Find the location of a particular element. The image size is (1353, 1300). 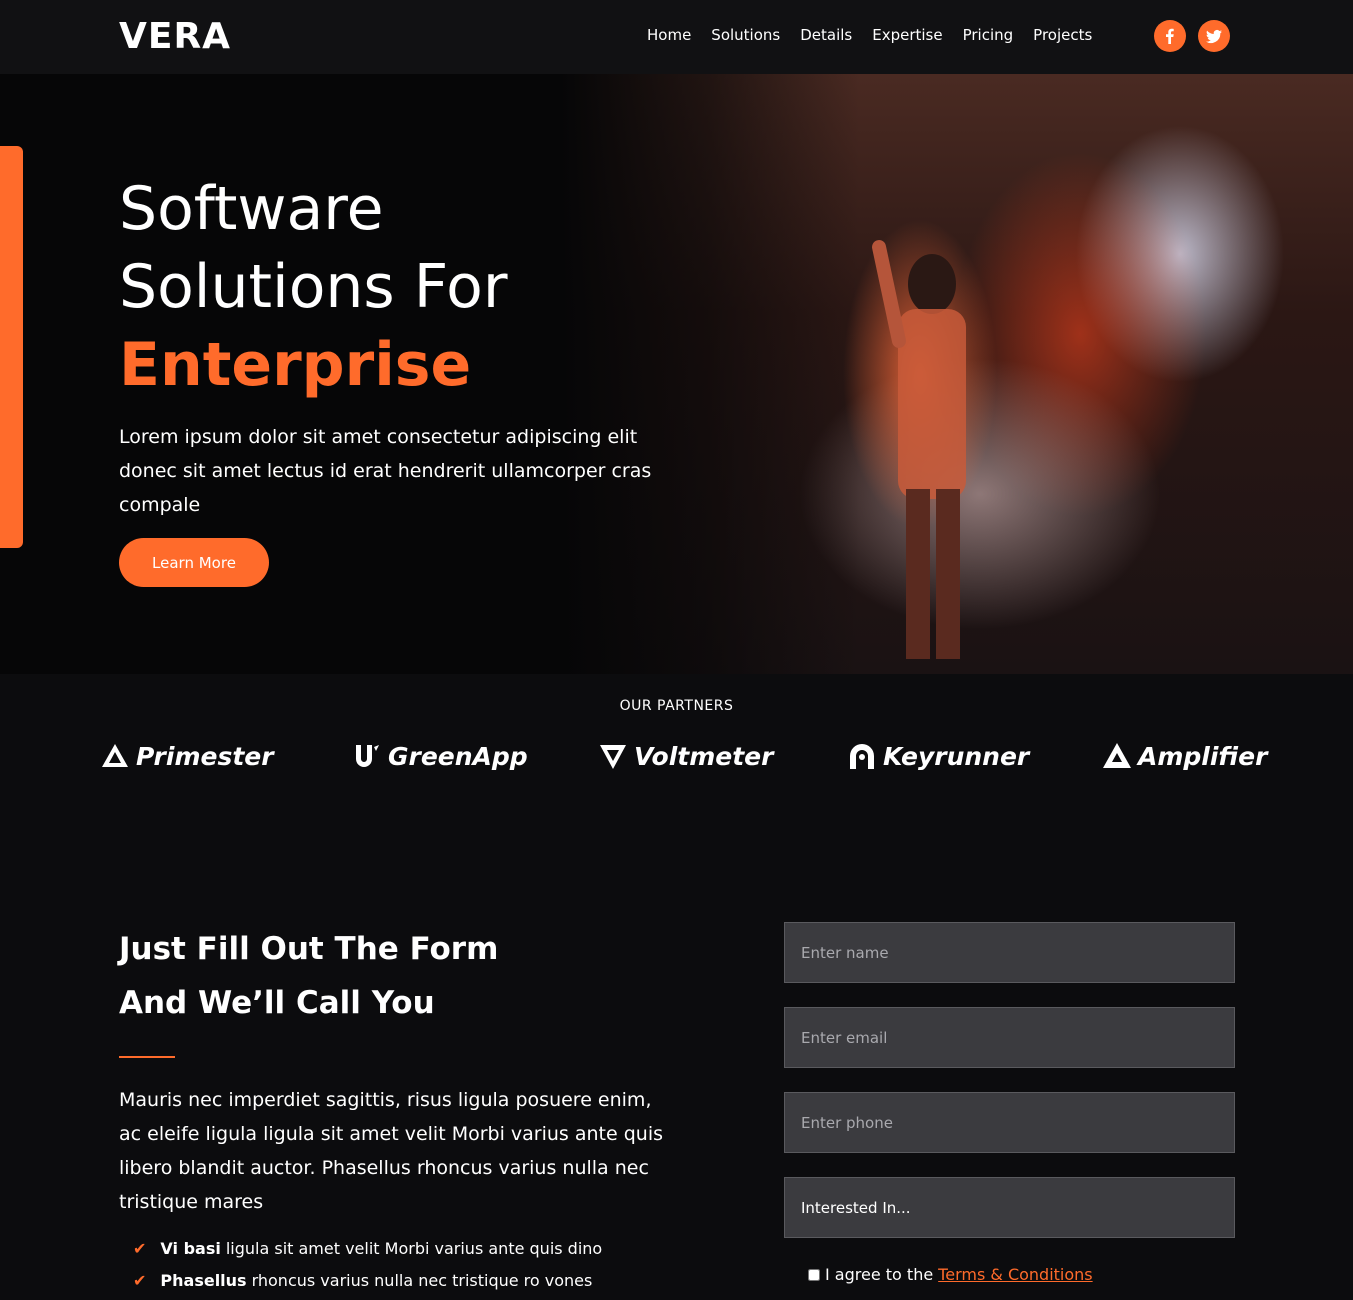

form-heading-line1: Just Fill Out The Form is located at coordinates (309, 949).